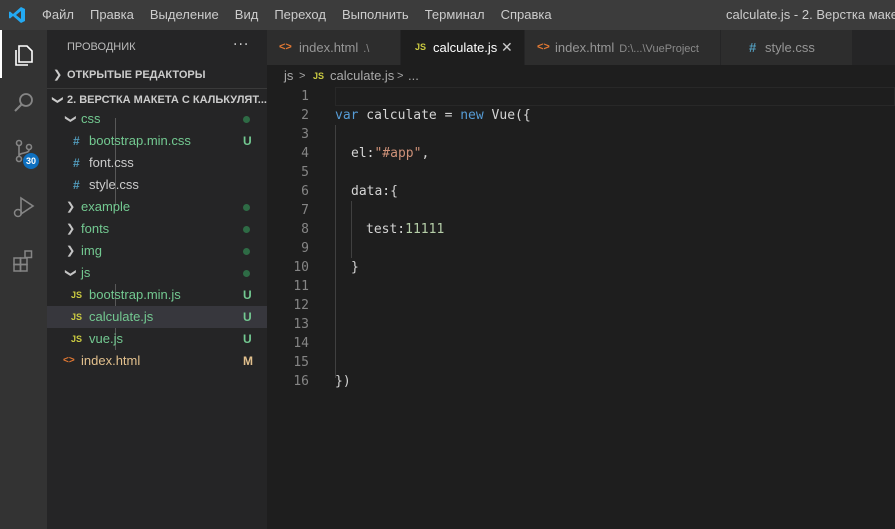 The width and height of the screenshot is (895, 529). I want to click on line-number: 10, so click(301, 267).